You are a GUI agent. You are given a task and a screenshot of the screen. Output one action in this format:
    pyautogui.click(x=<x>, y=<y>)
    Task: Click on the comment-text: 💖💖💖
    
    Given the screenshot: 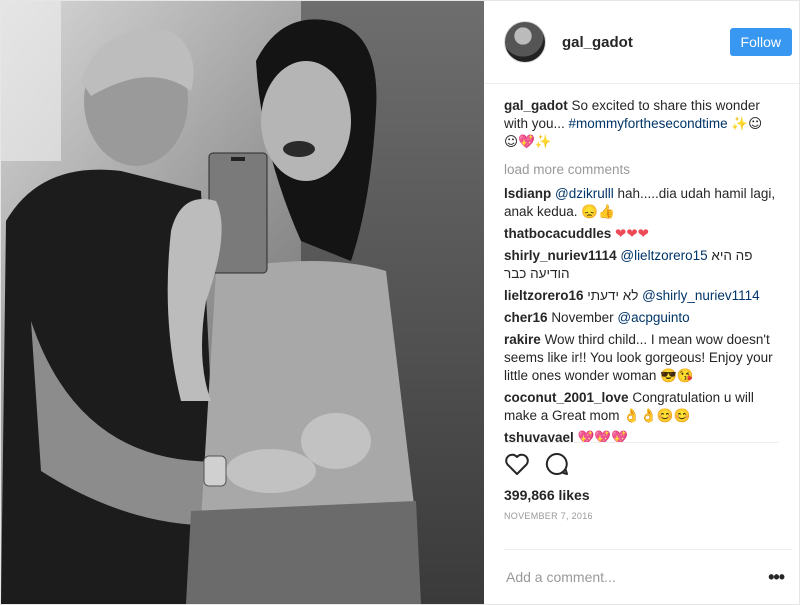 What is the action you would take?
    pyautogui.click(x=602, y=436)
    